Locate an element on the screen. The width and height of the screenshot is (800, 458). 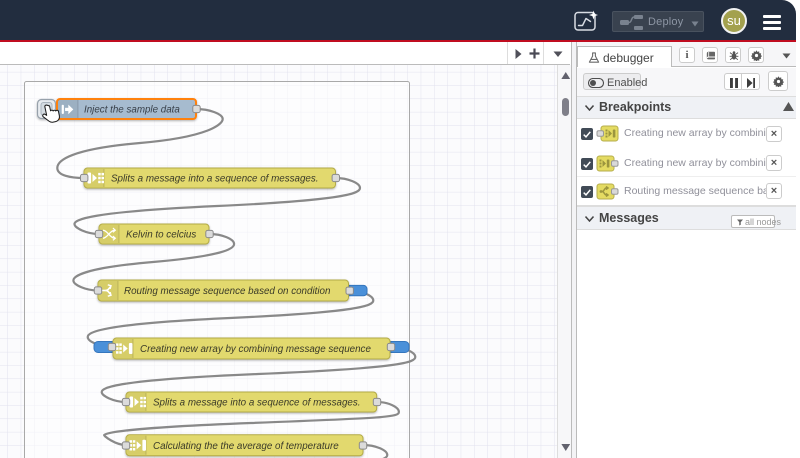
svg-text: Inject the sample data is located at coordinates (132, 110).